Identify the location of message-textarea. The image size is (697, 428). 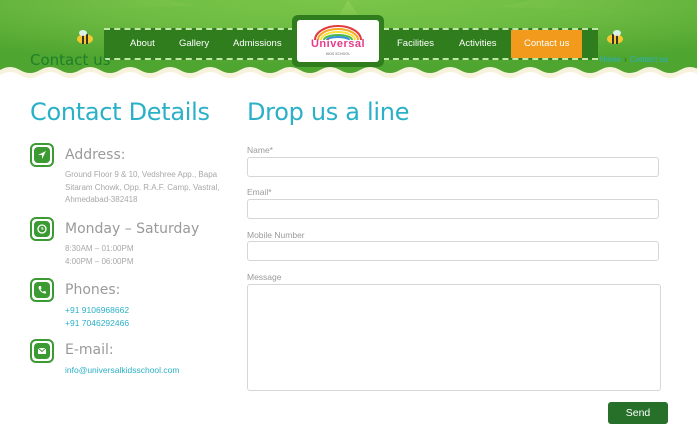
(454, 337).